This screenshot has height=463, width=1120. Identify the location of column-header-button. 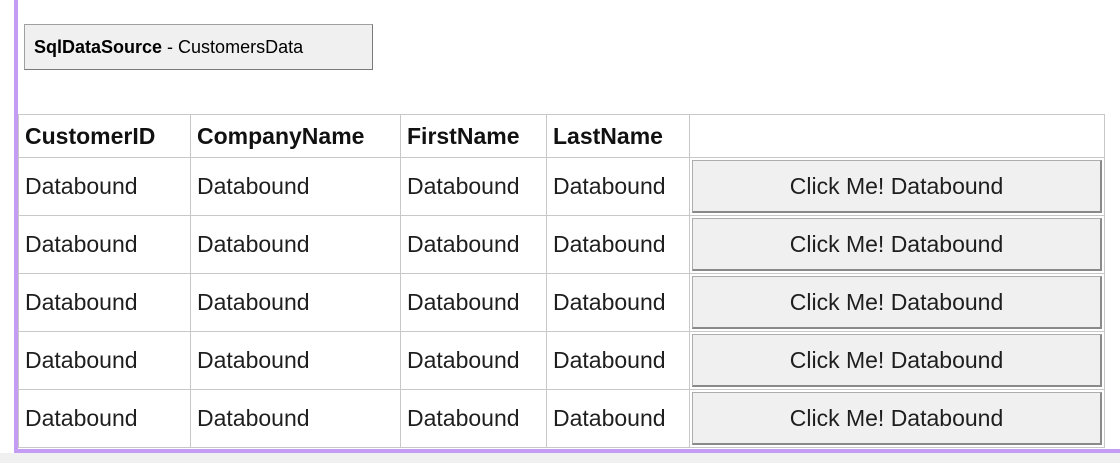
(897, 136).